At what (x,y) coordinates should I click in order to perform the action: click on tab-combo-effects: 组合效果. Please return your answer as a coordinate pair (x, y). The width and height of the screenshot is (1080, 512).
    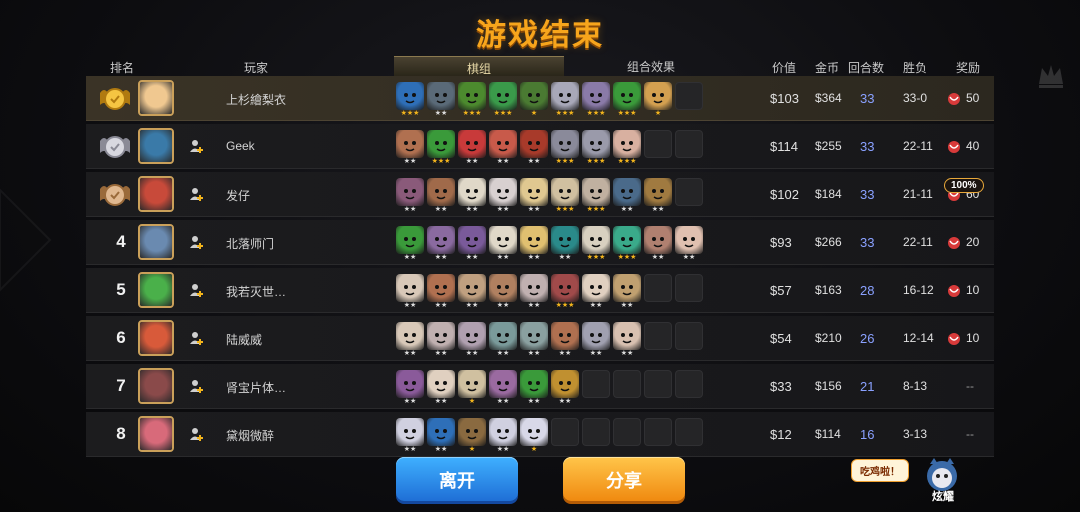
    Looking at the image, I should click on (651, 66).